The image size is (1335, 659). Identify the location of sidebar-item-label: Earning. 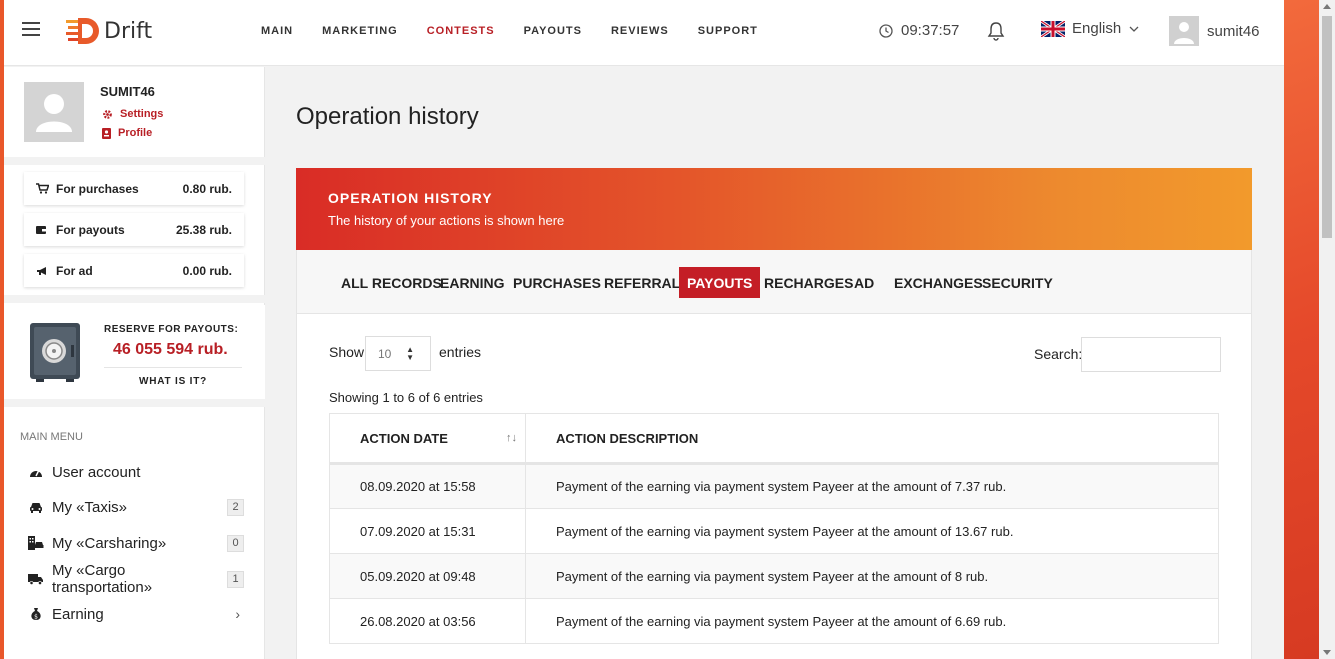
(78, 614).